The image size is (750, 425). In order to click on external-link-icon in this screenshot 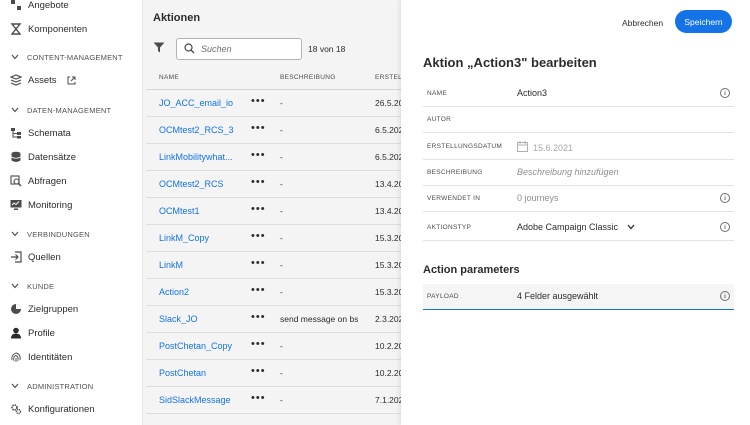, I will do `click(71, 80)`.